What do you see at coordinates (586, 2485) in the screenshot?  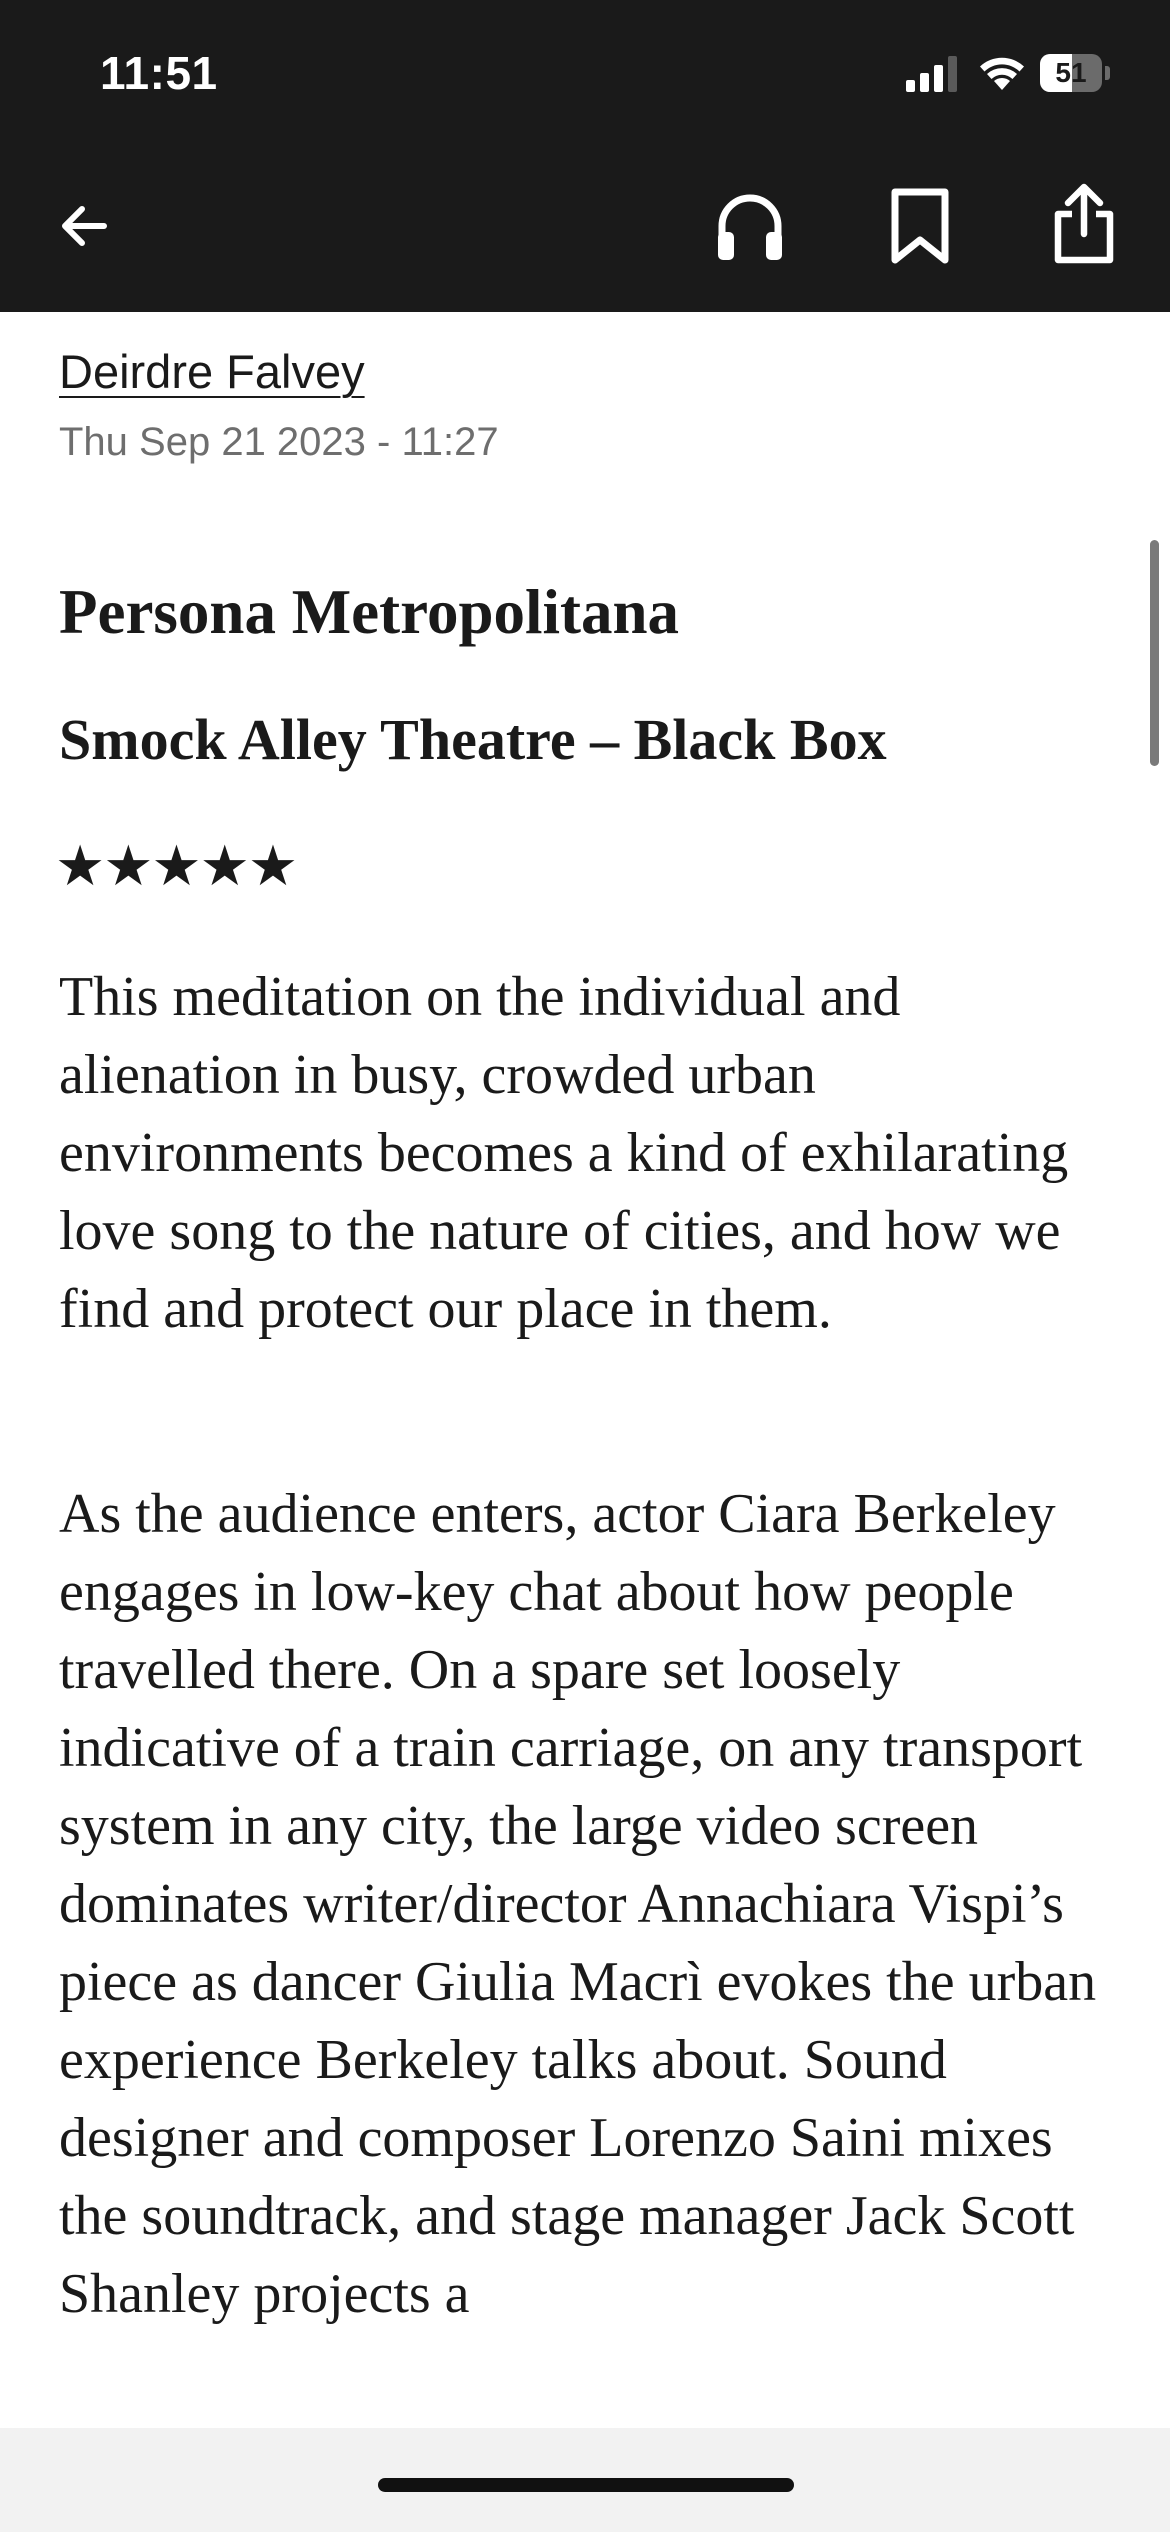 I see `home-indicator` at bounding box center [586, 2485].